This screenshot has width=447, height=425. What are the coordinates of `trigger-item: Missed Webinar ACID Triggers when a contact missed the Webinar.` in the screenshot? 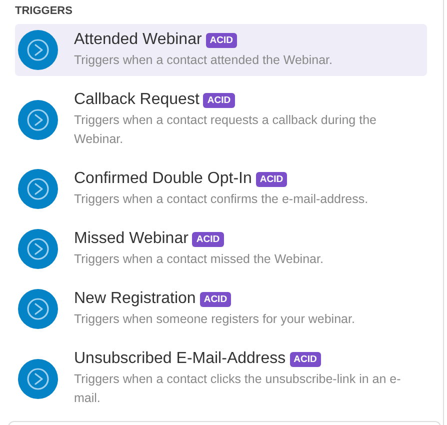 It's located at (221, 249).